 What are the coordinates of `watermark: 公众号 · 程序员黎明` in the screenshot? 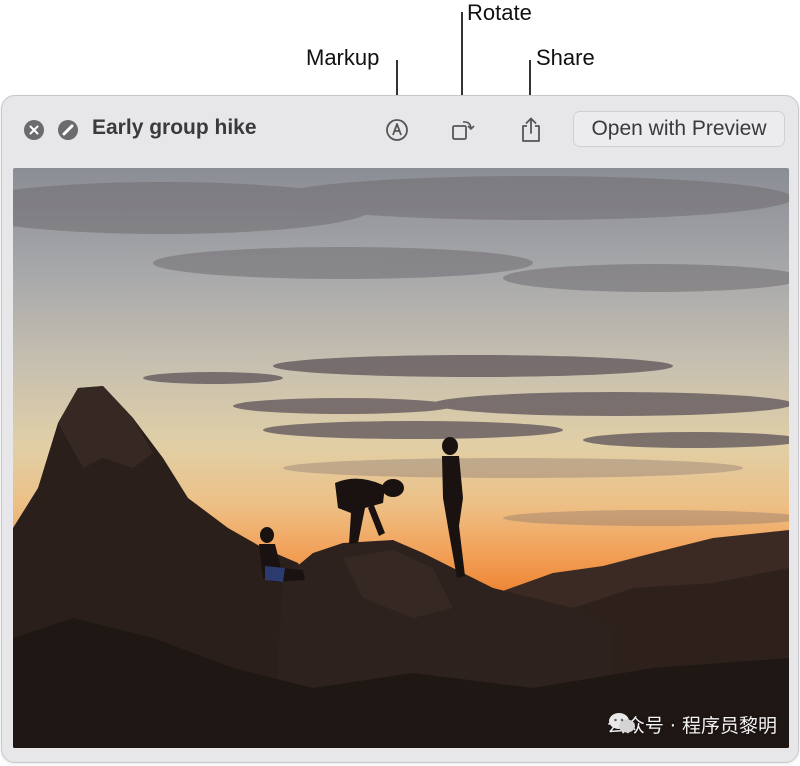 It's located at (692, 724).